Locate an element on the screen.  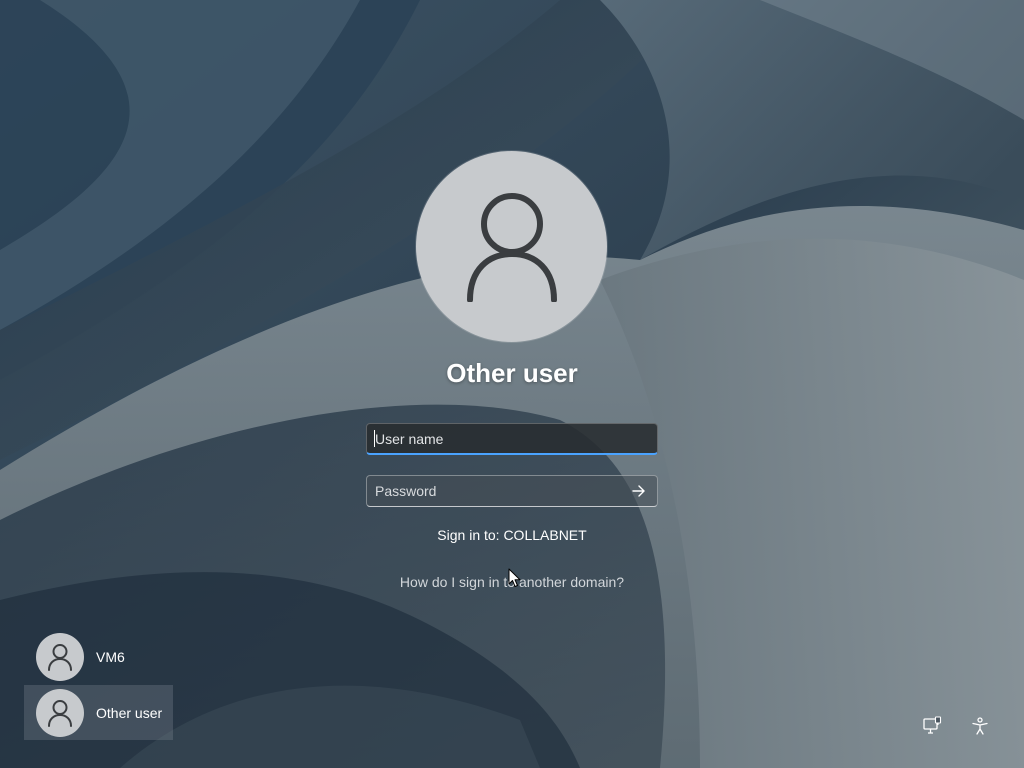
accessibility-button is located at coordinates (980, 726).